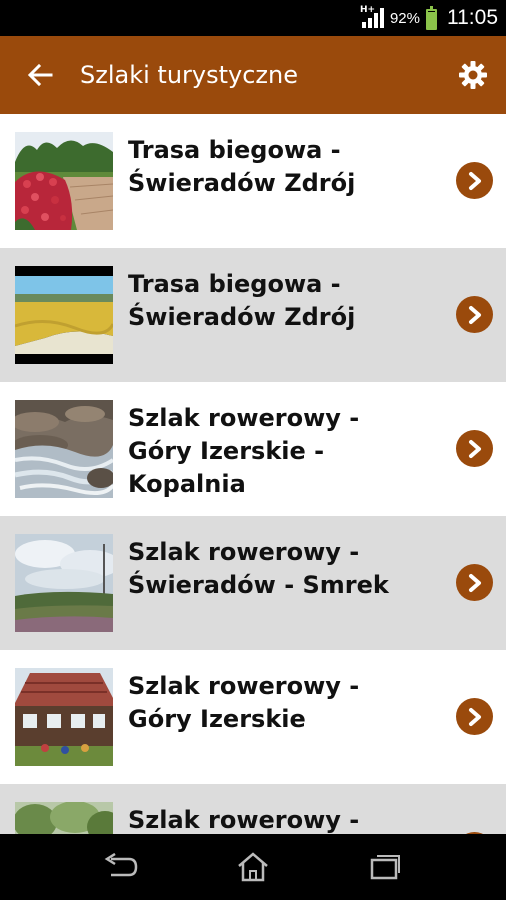 Image resolution: width=506 pixels, height=900 pixels. I want to click on list-item: Szlak rowerowy - Góry Izerskie, so click(253, 717).